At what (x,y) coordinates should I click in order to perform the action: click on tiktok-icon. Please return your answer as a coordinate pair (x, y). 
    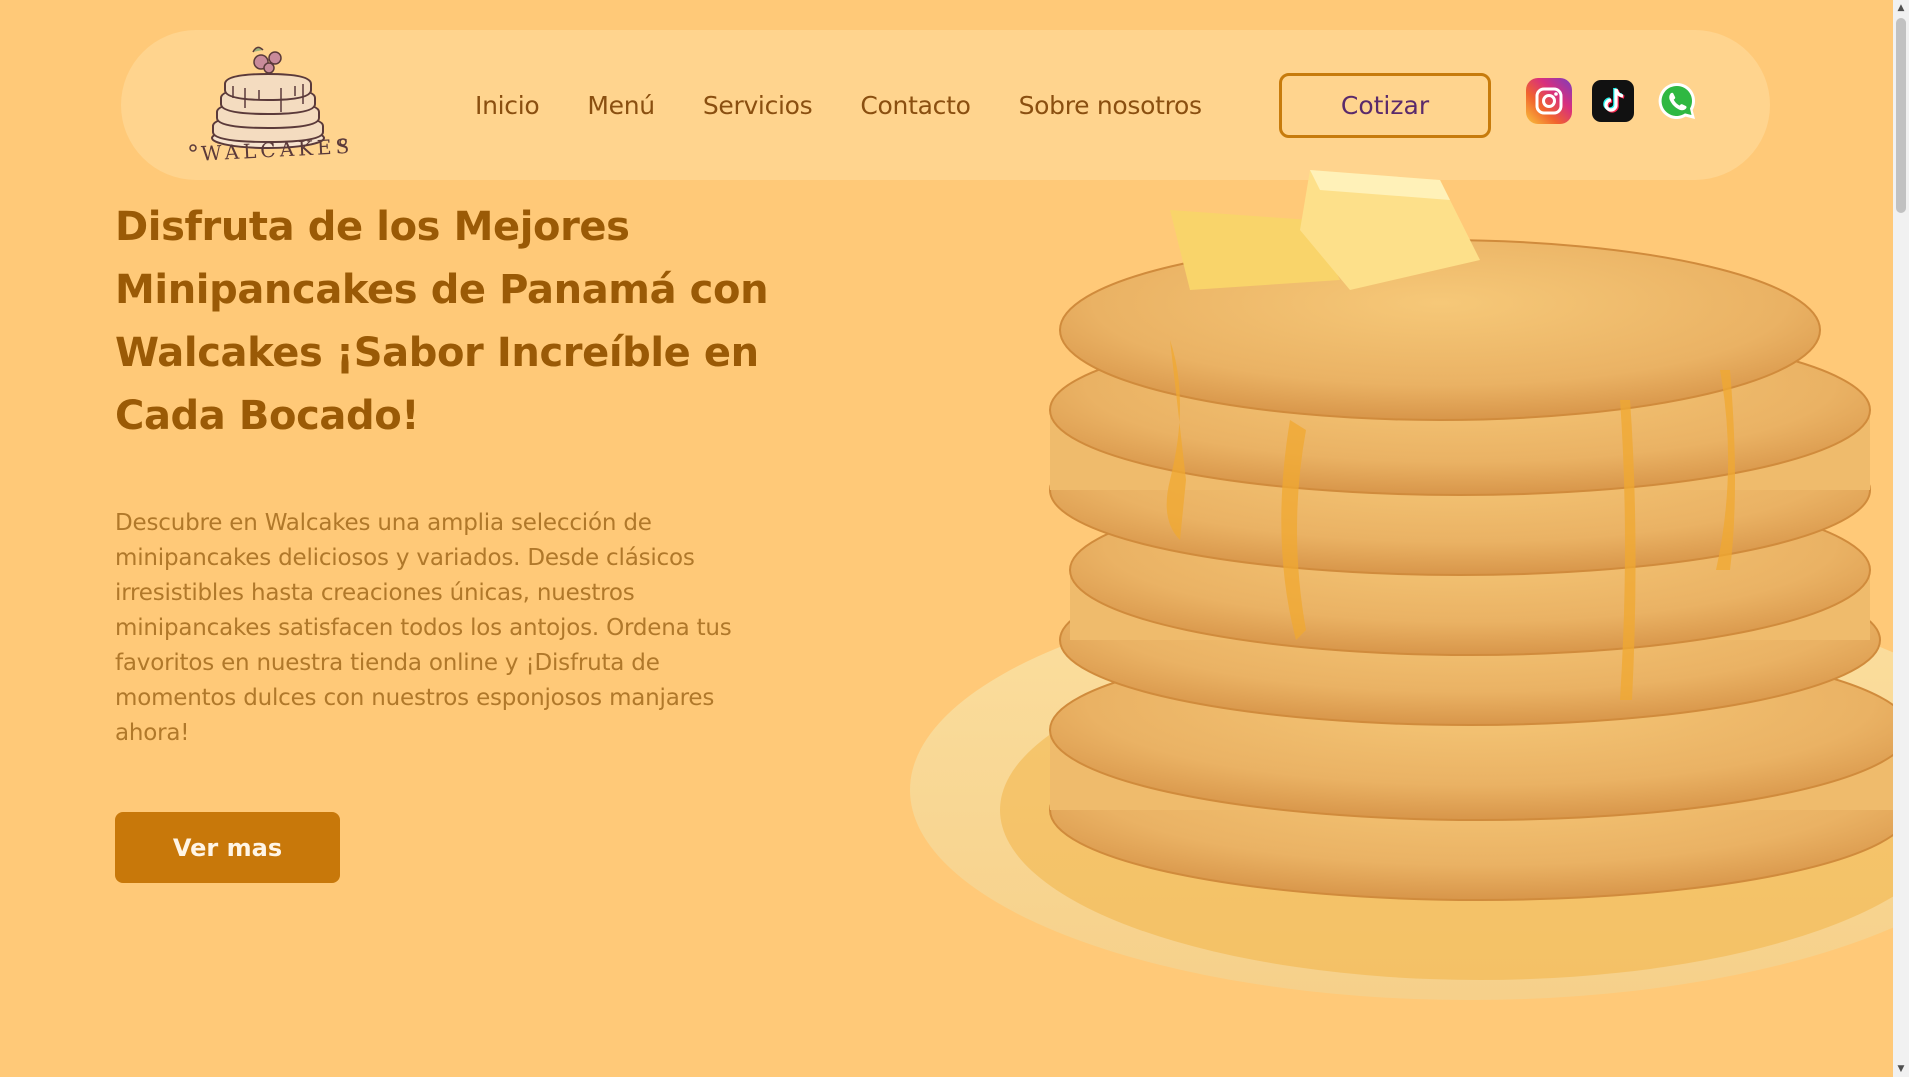
    Looking at the image, I should click on (1613, 101).